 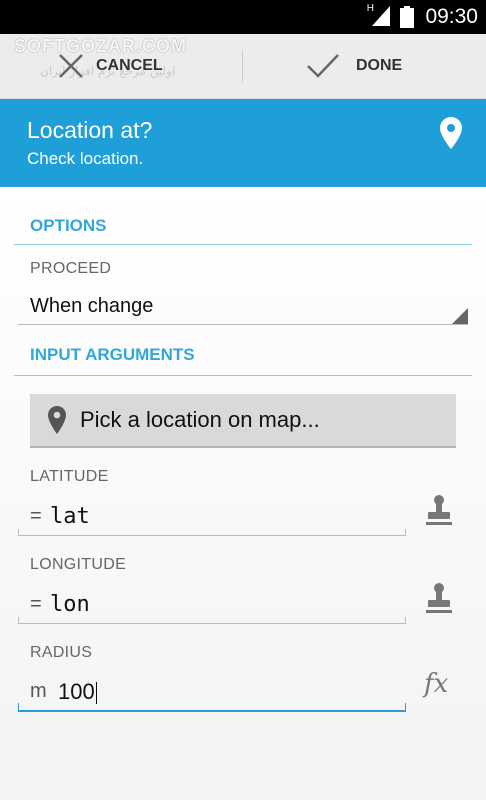 I want to click on latitude-label: LATITUDE, so click(x=69, y=476).